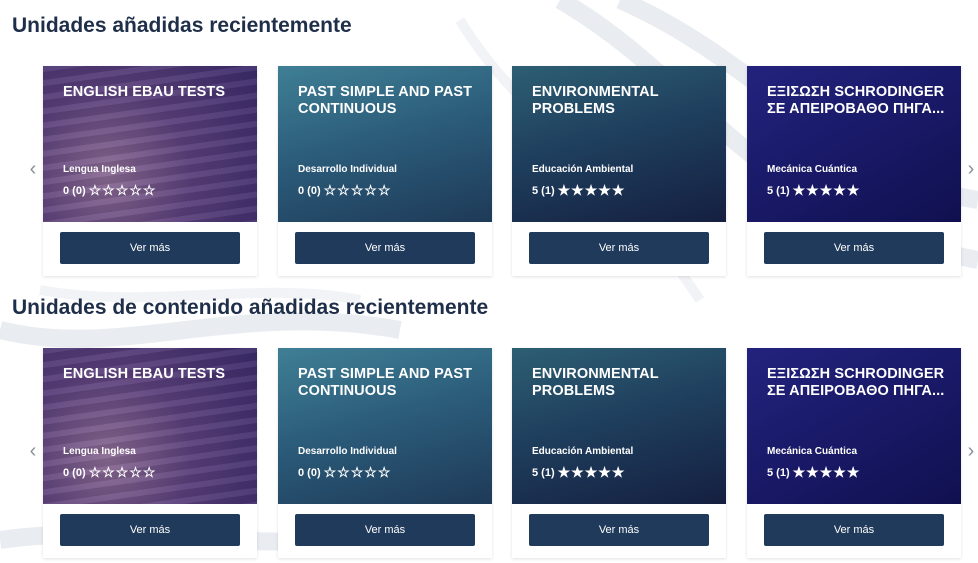 This screenshot has height=563, width=978. Describe the element at coordinates (182, 25) in the screenshot. I see `section-title: Unidades añadidas recientemente` at that location.